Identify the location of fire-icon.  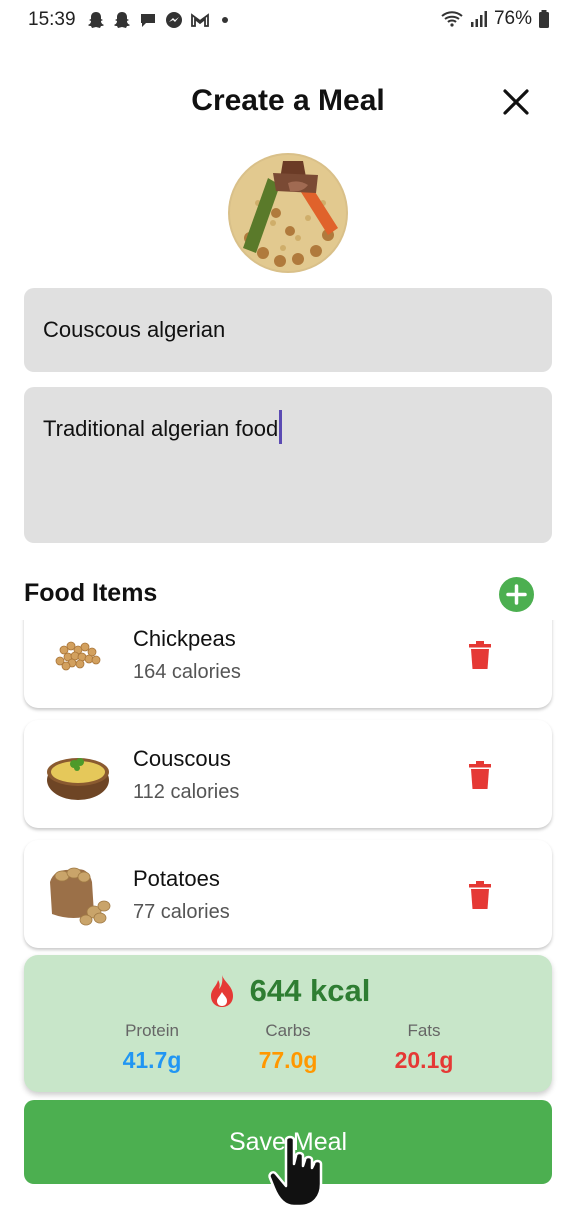
(221, 991).